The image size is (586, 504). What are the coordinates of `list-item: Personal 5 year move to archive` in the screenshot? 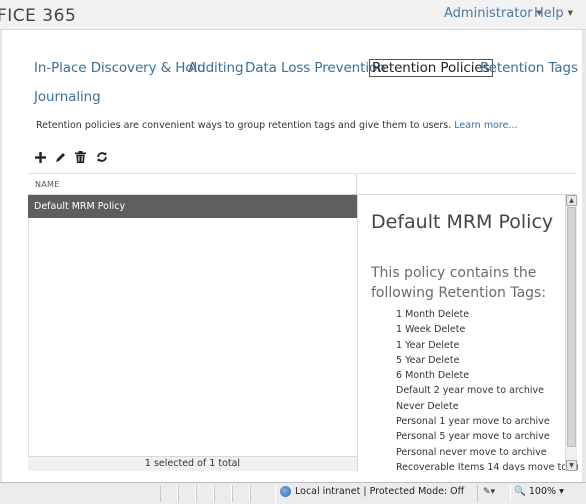 It's located at (473, 437).